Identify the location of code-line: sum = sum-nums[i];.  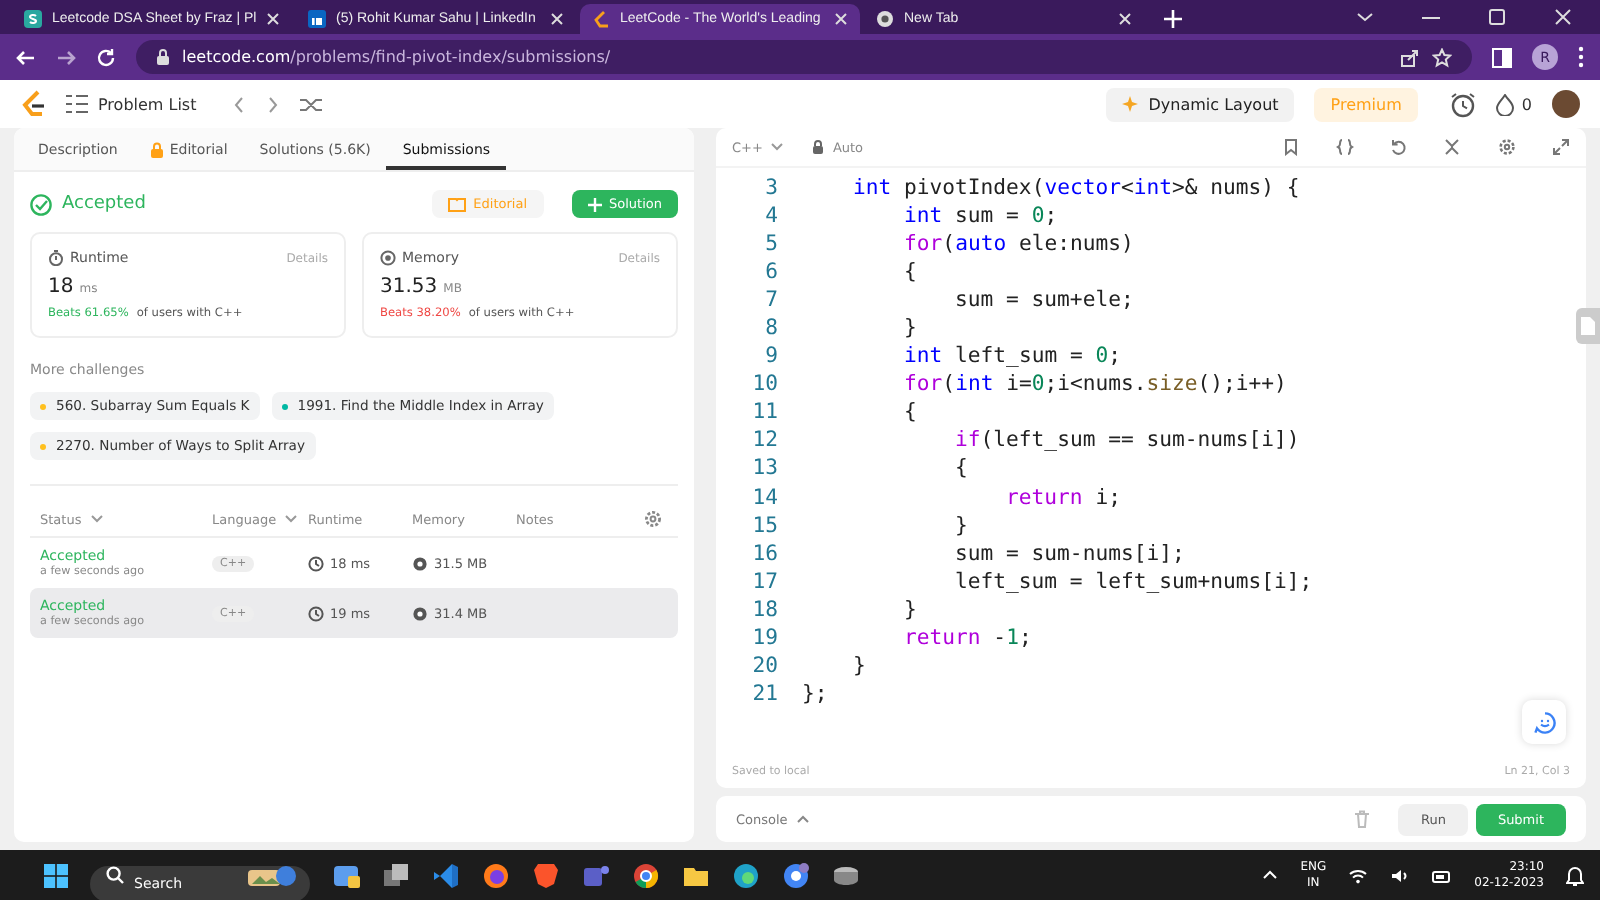
(1069, 553).